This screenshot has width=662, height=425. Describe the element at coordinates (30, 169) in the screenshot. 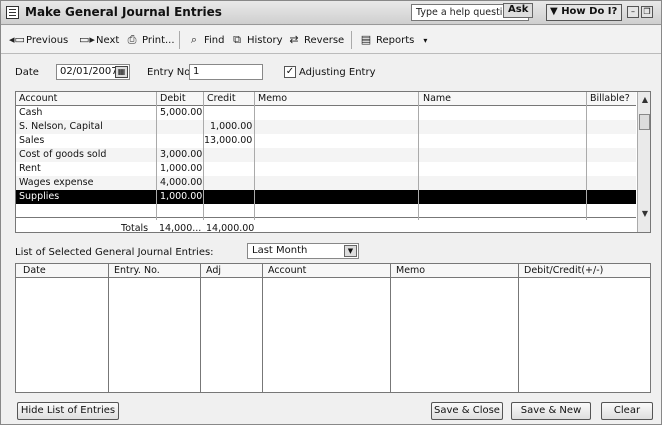

I see `cell-account: Rent` at that location.